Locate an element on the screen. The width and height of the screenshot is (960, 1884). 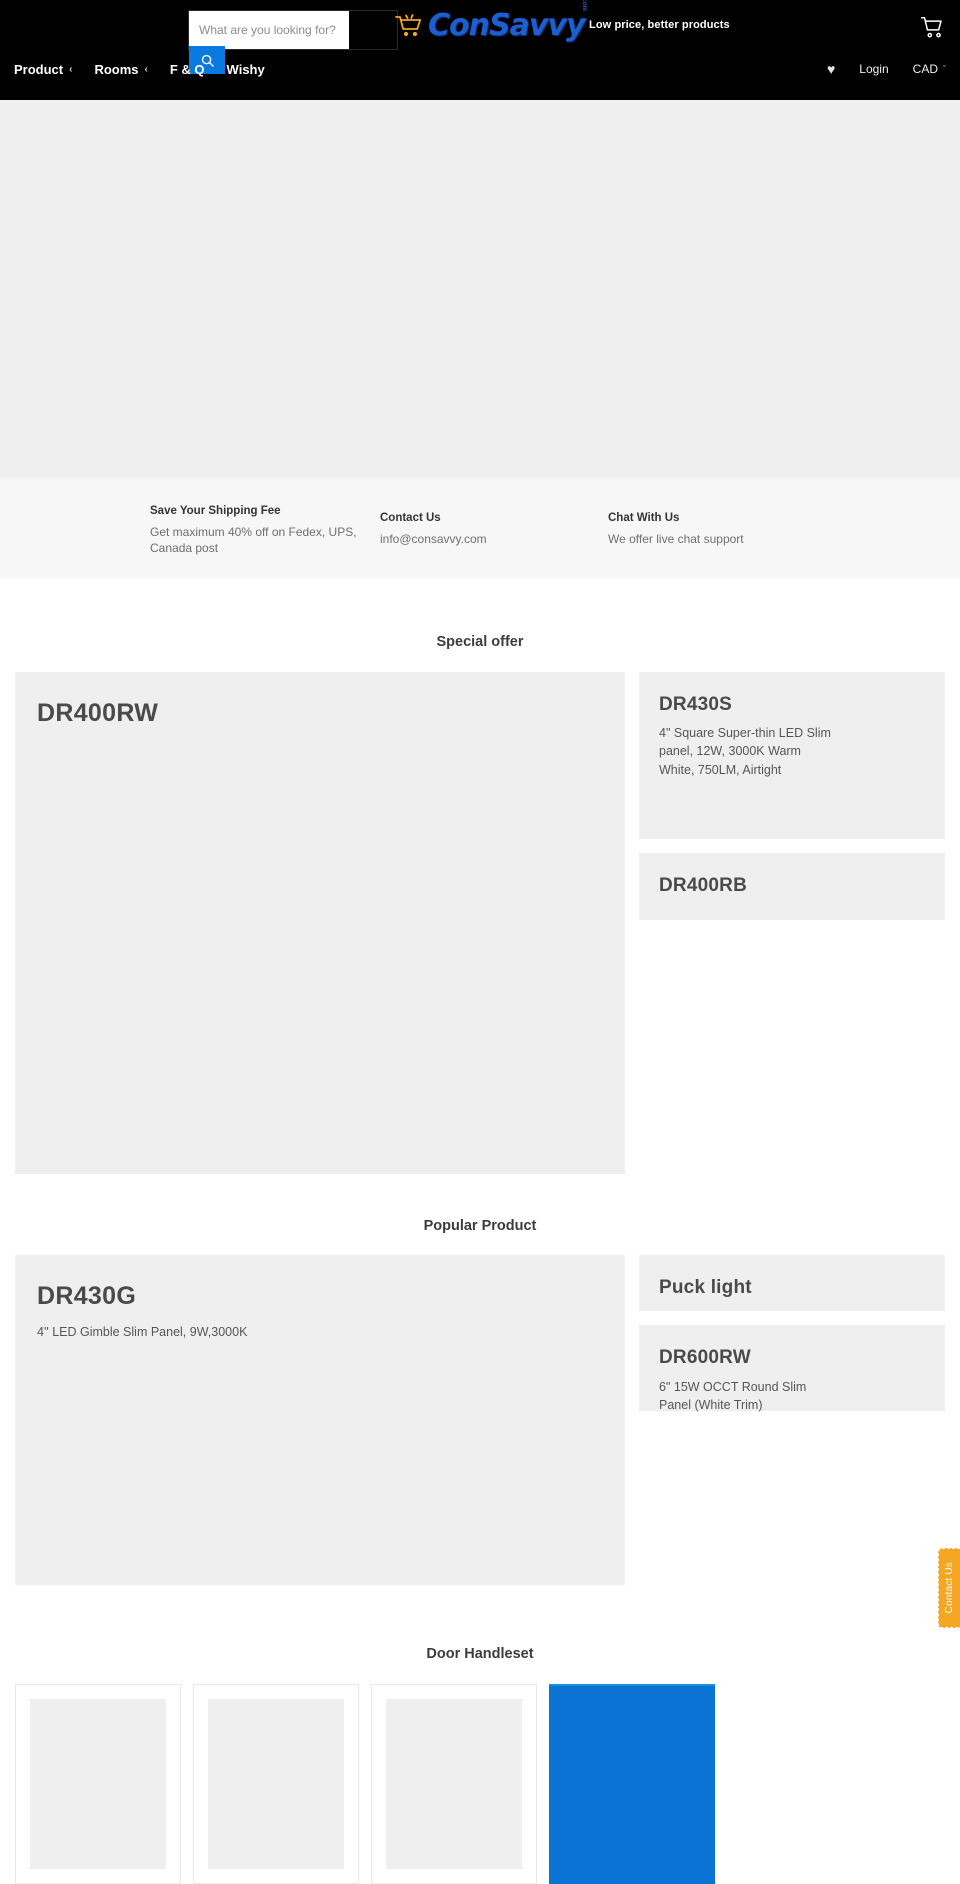
product-title: DR600RW is located at coordinates (705, 1357).